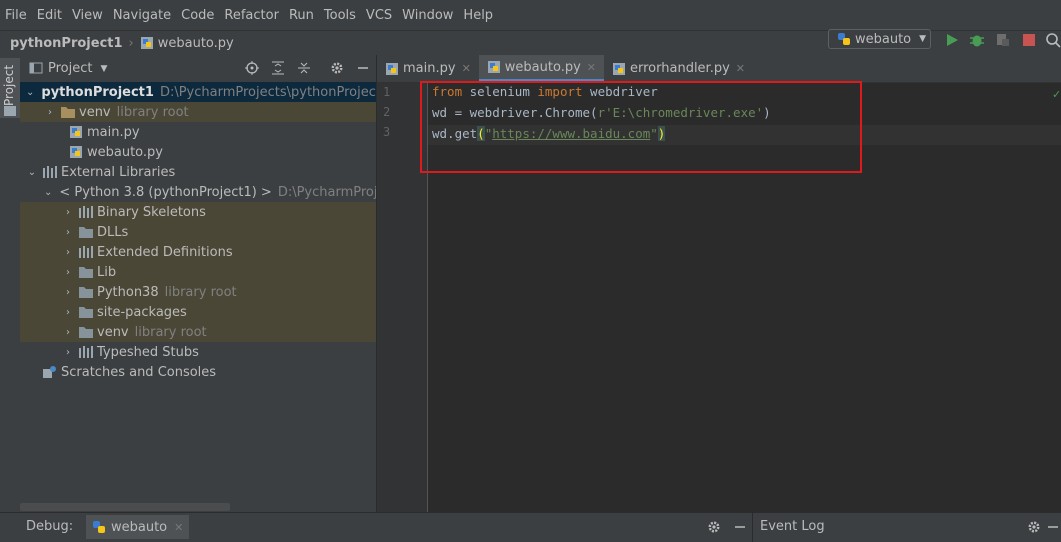  I want to click on breadcrumb-file: webauto.py, so click(187, 43).